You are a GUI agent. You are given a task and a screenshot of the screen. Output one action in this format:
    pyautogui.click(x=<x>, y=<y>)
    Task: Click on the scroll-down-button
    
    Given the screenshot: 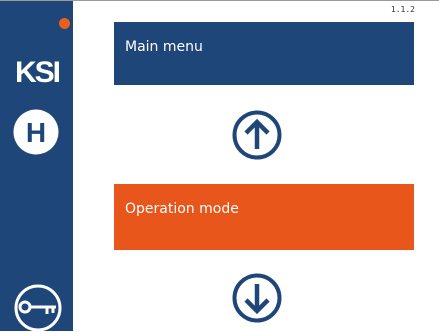 What is the action you would take?
    pyautogui.click(x=257, y=298)
    